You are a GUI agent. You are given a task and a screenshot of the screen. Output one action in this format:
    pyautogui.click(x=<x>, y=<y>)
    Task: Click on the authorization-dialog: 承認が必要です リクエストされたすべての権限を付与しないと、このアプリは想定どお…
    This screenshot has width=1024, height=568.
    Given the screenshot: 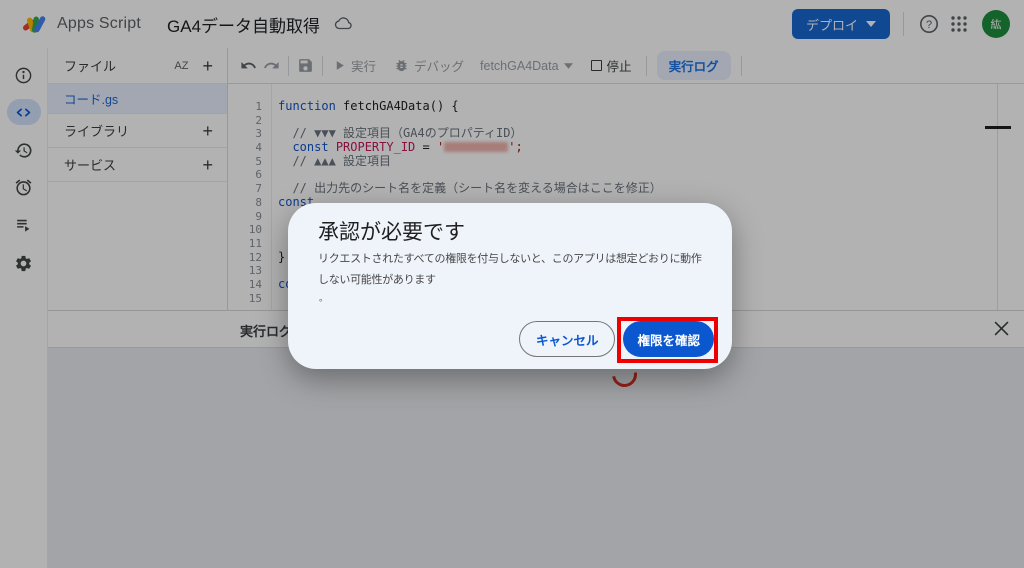 What is the action you would take?
    pyautogui.click(x=510, y=286)
    